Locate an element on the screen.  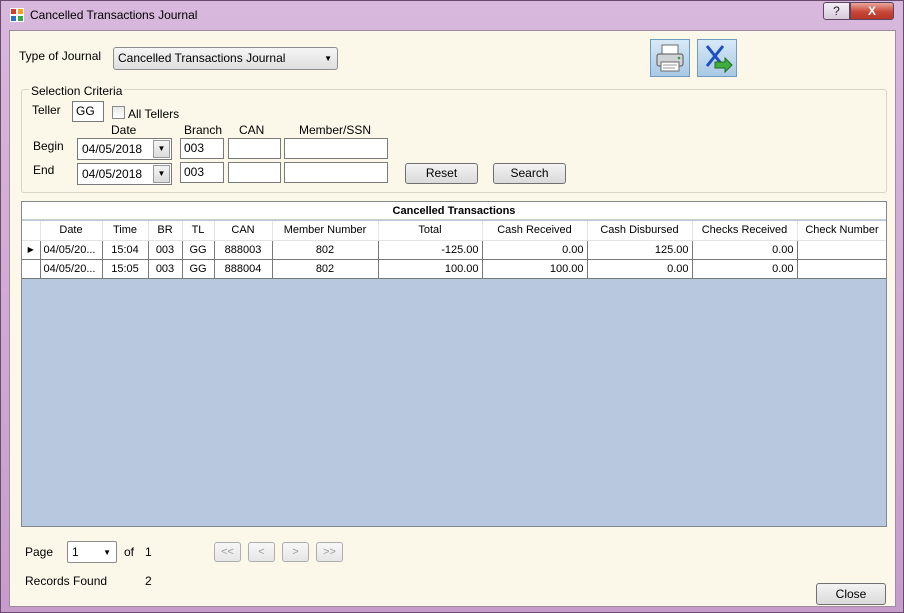
cell-cash-received: 100.00 is located at coordinates (534, 268).